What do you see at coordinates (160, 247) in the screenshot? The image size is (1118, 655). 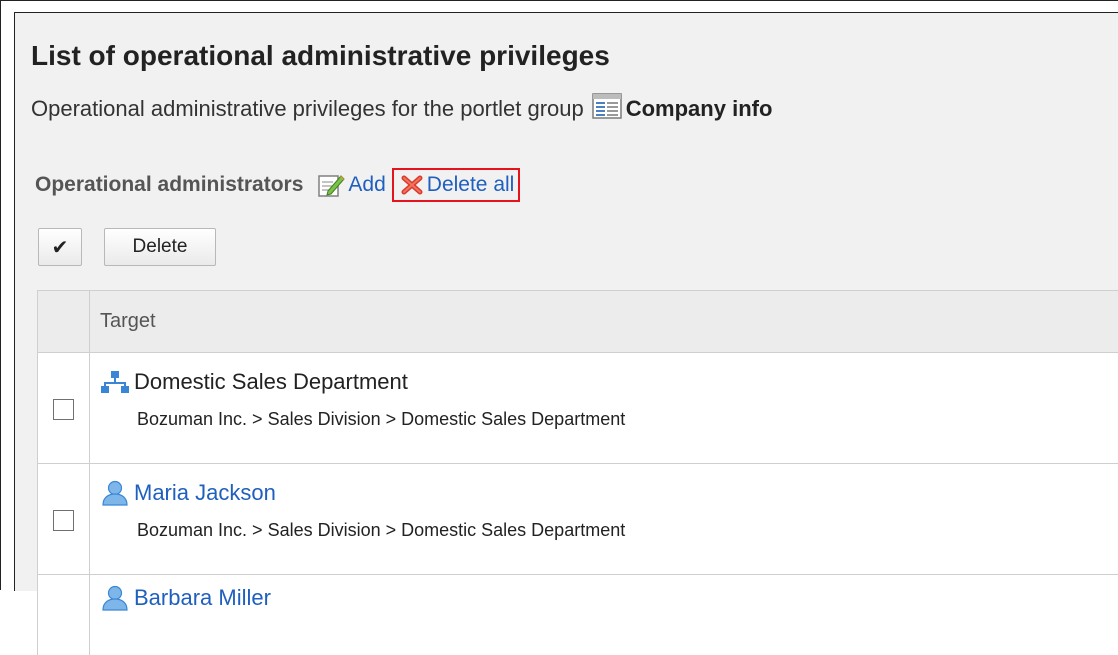 I see `delete-button: Delete` at bounding box center [160, 247].